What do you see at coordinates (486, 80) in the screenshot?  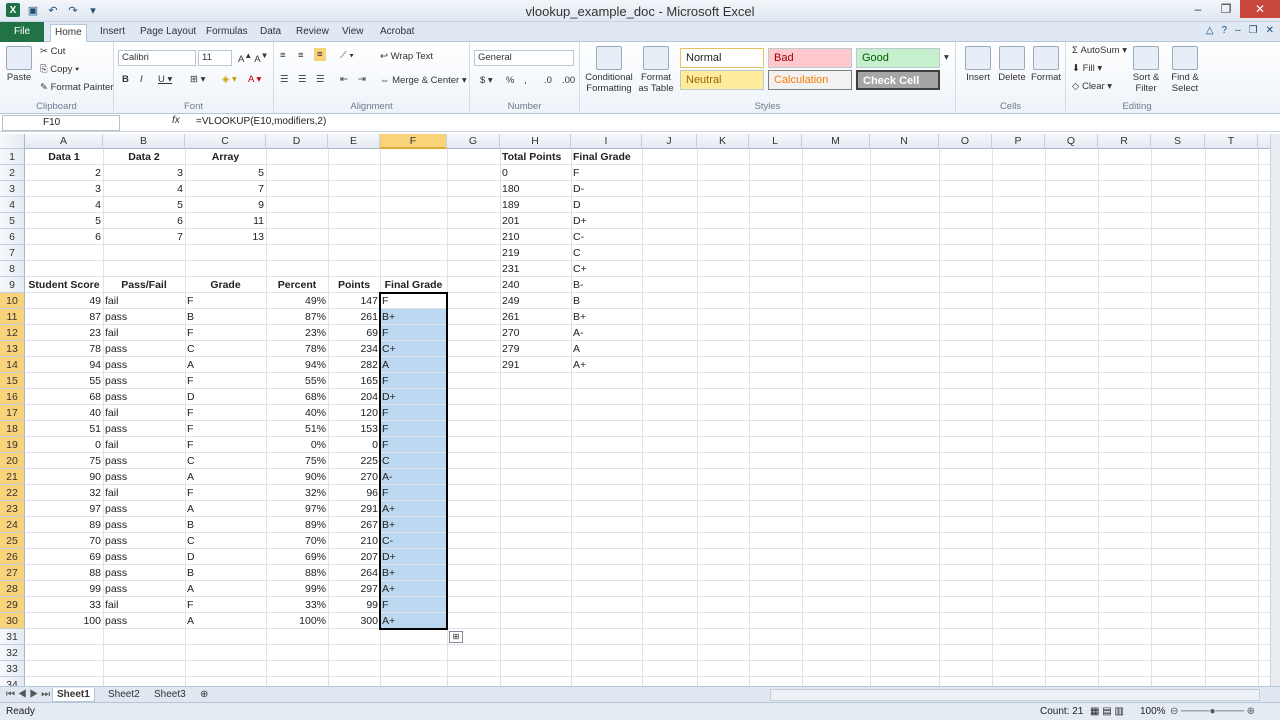 I see `currency-icon: $ ▾` at bounding box center [486, 80].